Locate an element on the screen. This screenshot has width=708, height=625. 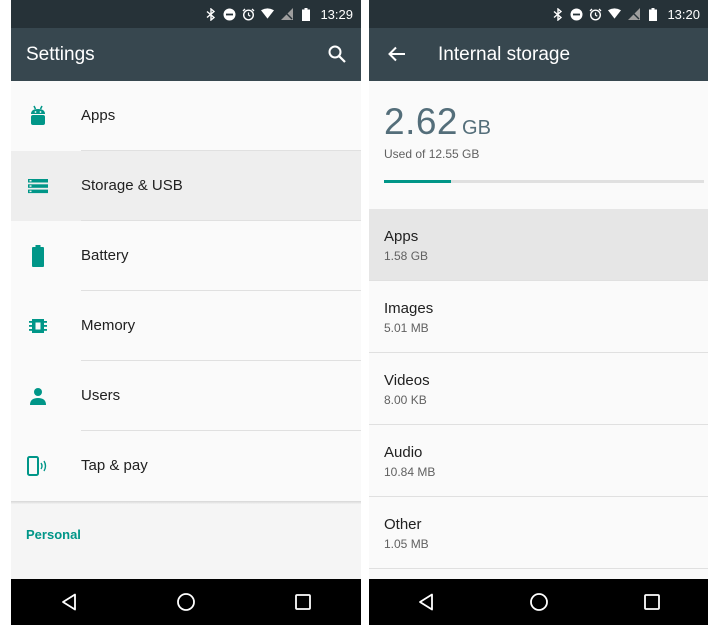
setting-item-battery: Battery is located at coordinates (186, 256).